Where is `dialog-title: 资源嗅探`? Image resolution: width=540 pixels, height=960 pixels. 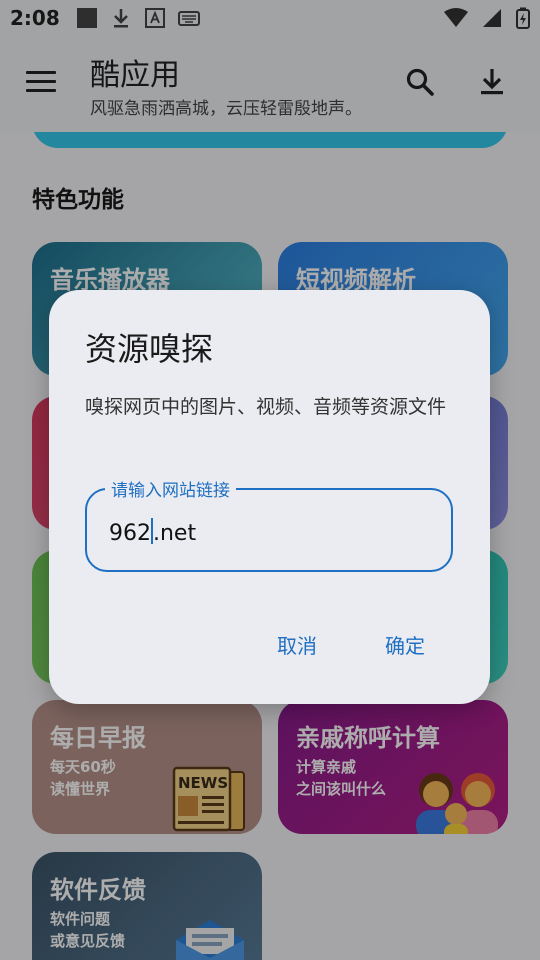
dialog-title: 资源嗅探 is located at coordinates (149, 349).